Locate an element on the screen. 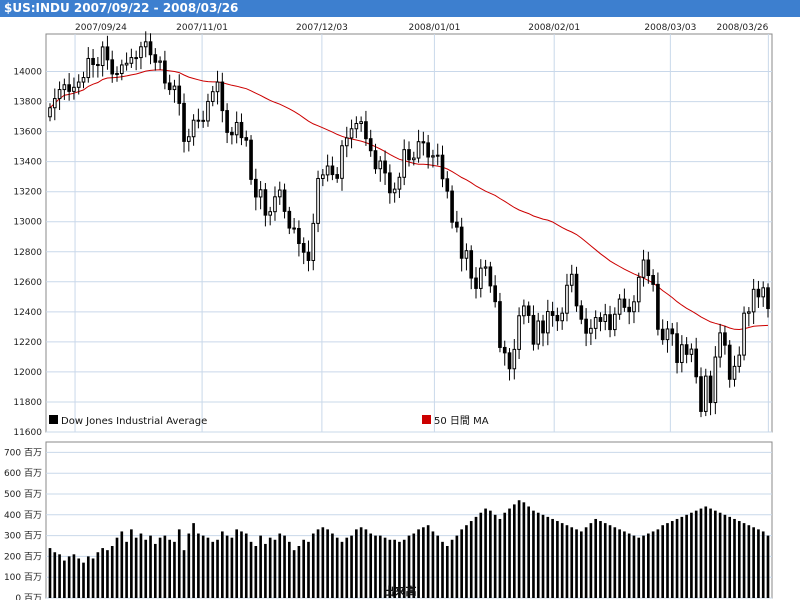 This screenshot has width=800, height=600. legend-label-ma: 50 日間 MA is located at coordinates (461, 421).